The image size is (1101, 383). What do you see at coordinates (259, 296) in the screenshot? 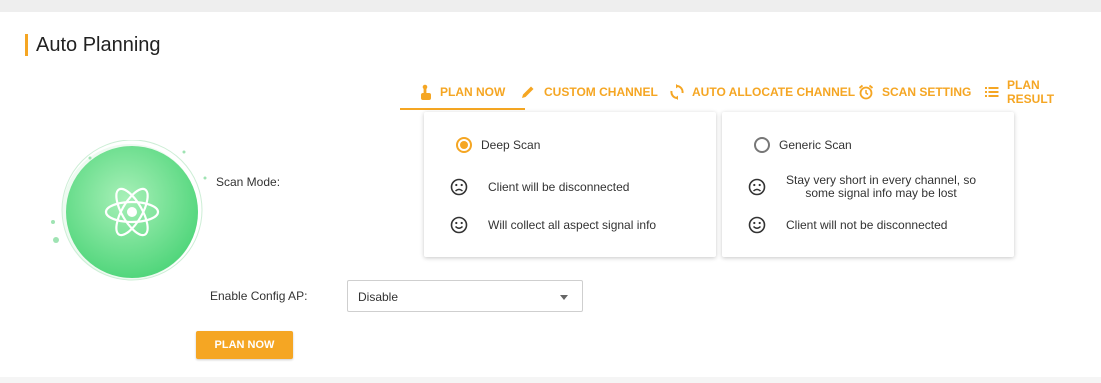
I see `enable-config-ap-label: Enable Config AP:` at bounding box center [259, 296].